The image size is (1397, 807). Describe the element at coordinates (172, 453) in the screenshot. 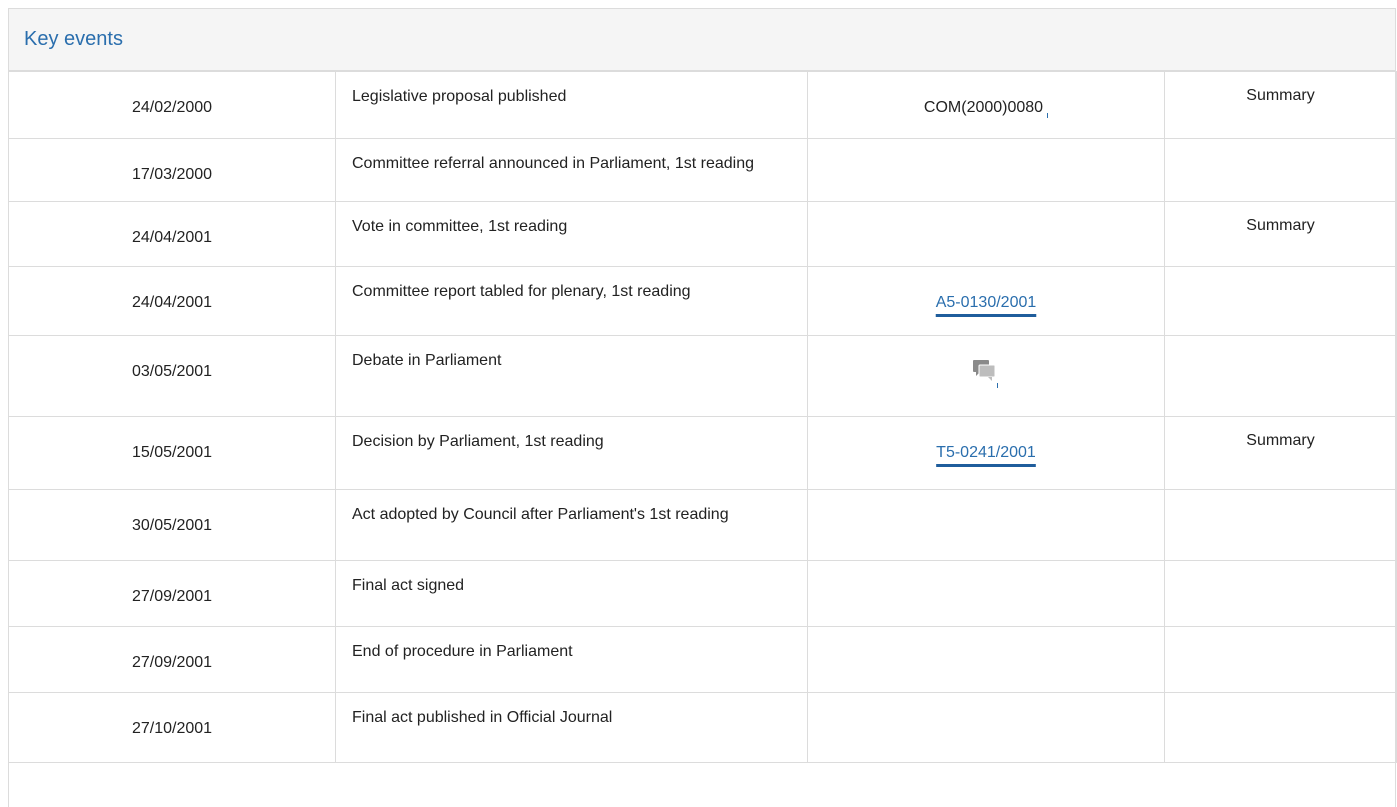

I see `event-date: 15/05/2001` at that location.